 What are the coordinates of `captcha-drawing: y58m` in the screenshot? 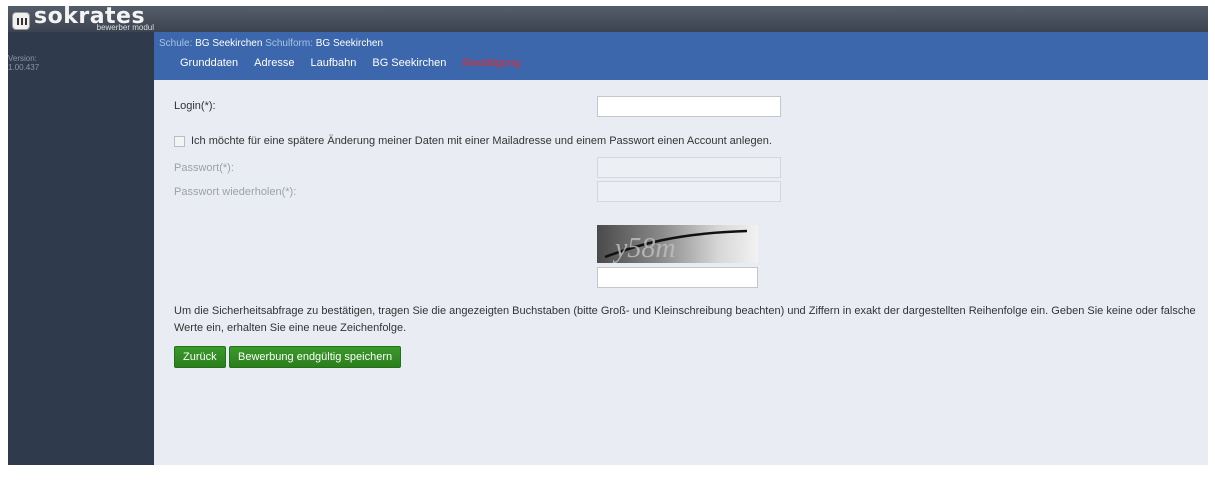 It's located at (676, 246).